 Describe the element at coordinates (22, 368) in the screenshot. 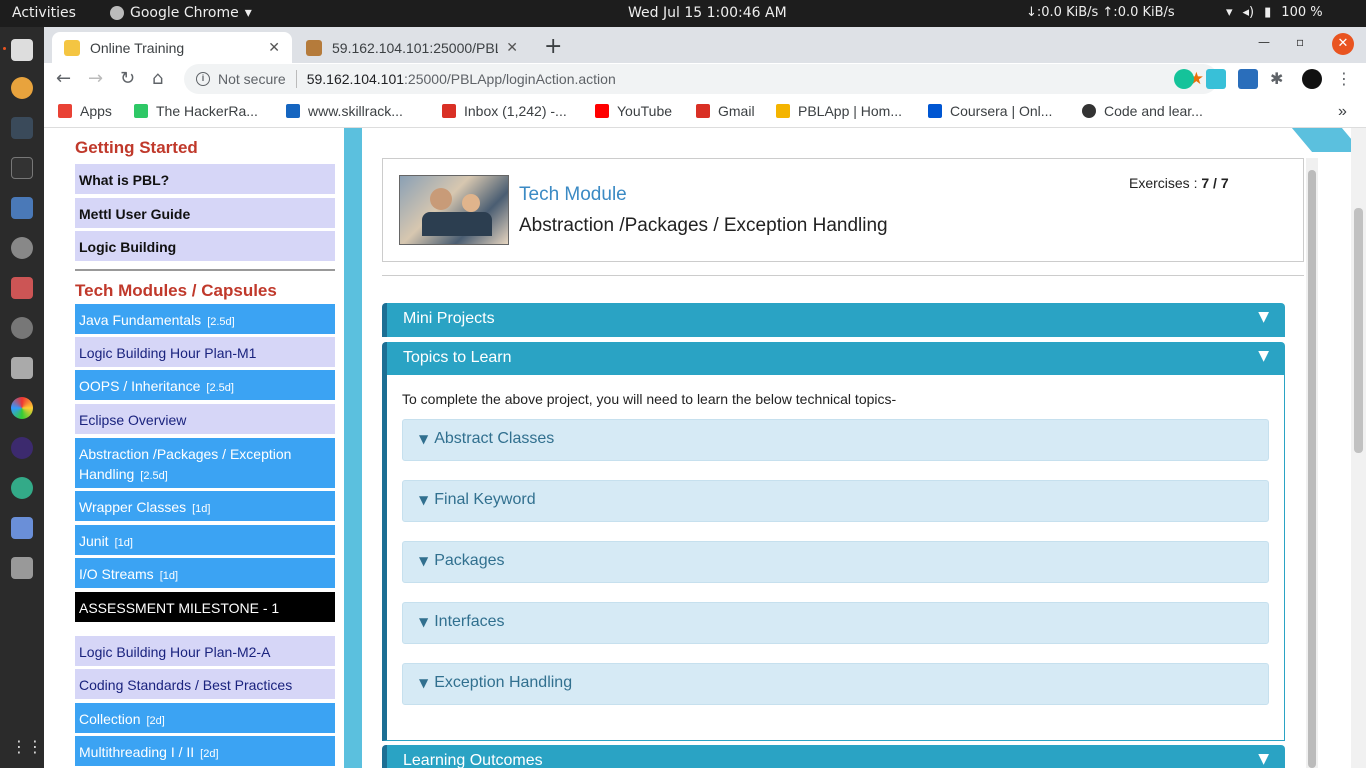

I see `chat-icon` at that location.